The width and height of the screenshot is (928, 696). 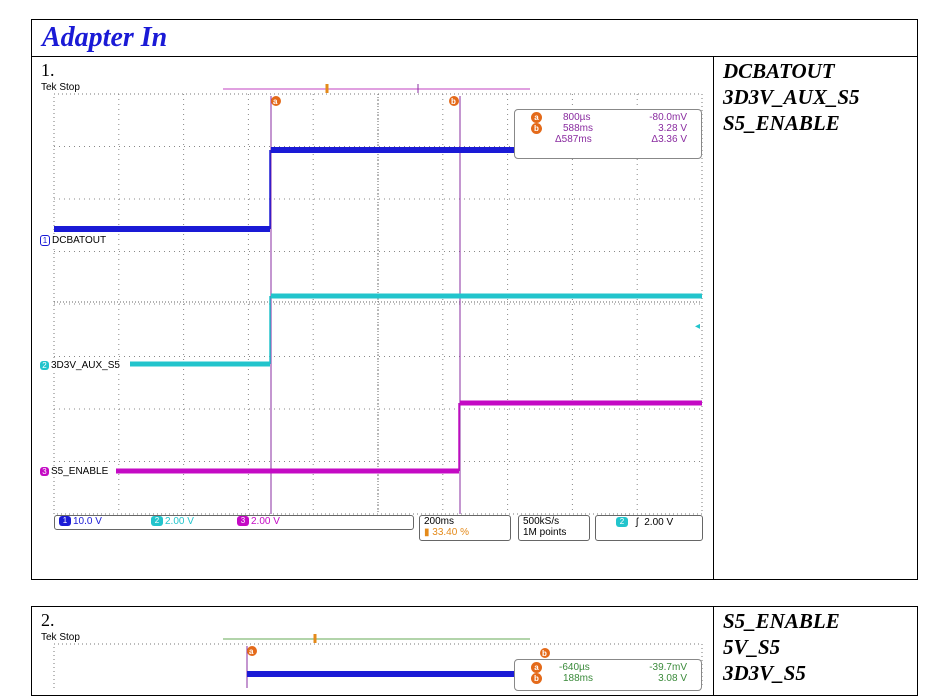 What do you see at coordinates (409, 437) in the screenshot?
I see `ch3-waveform` at bounding box center [409, 437].